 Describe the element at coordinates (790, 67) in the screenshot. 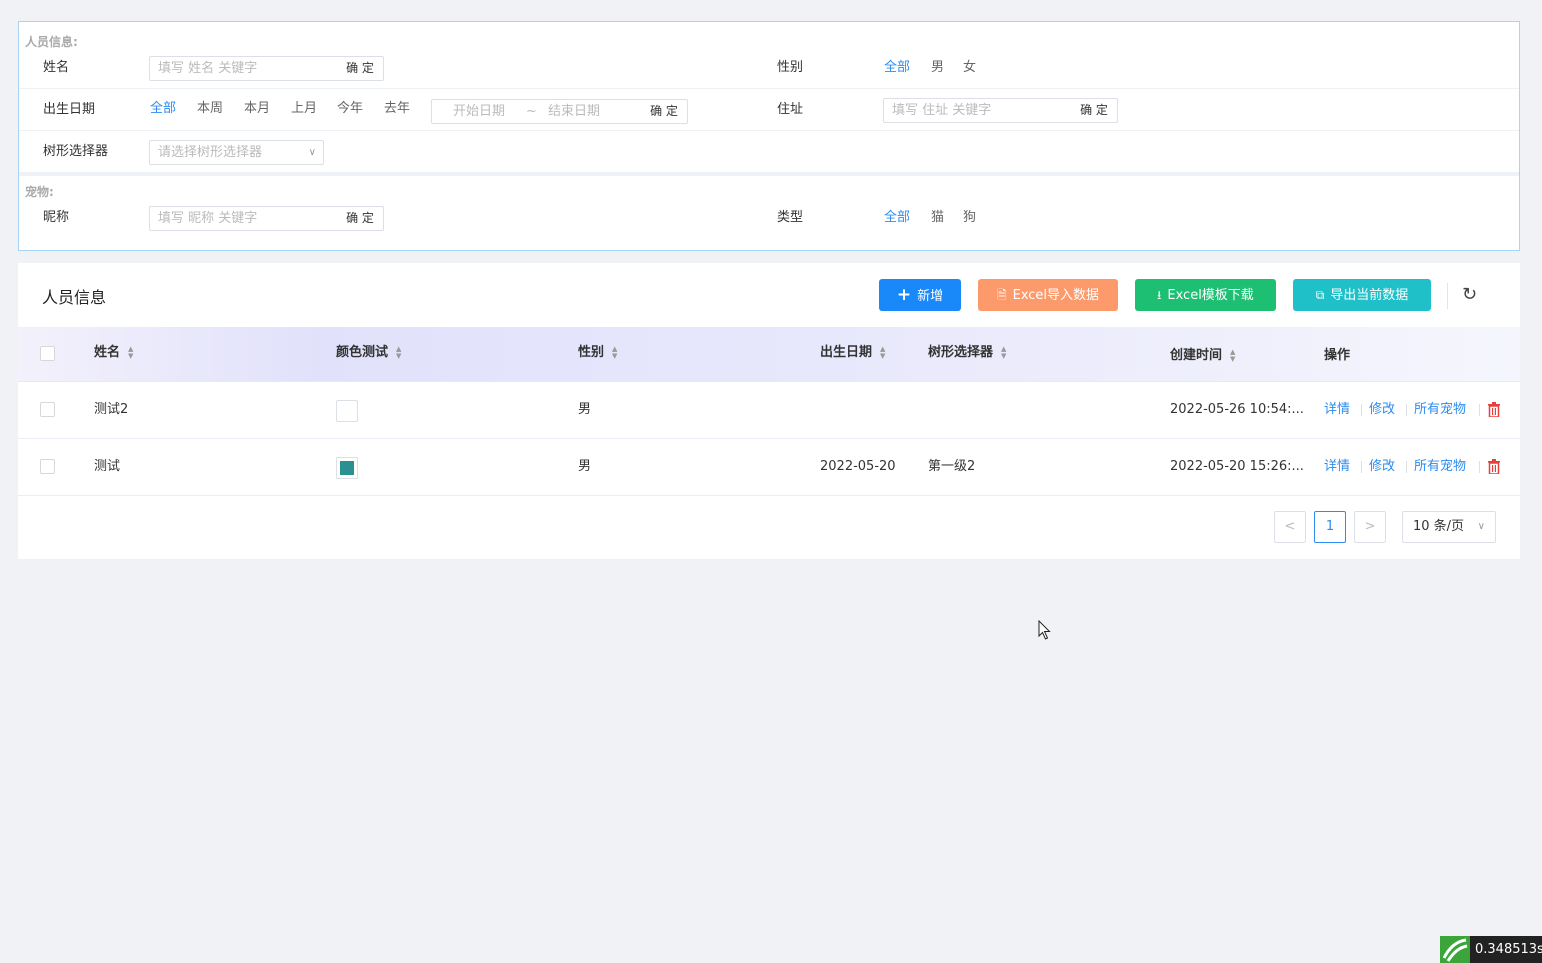

I see `gender-label: 性别` at that location.